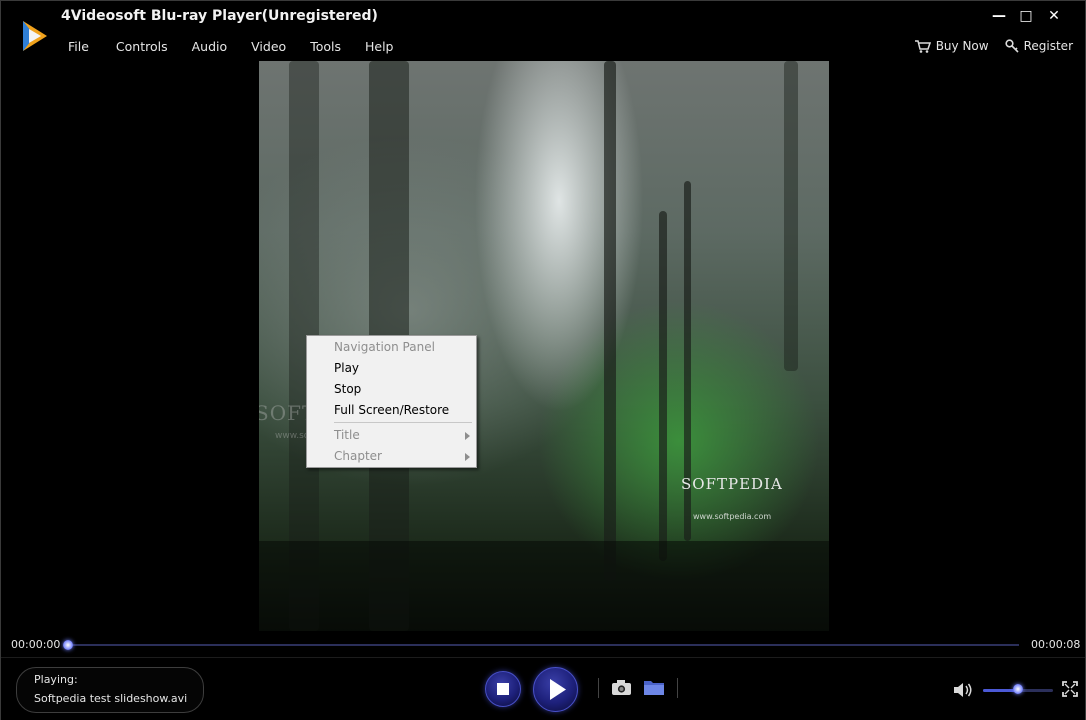 The height and width of the screenshot is (720, 1086). I want to click on current-time: 00:00:00, so click(36, 644).